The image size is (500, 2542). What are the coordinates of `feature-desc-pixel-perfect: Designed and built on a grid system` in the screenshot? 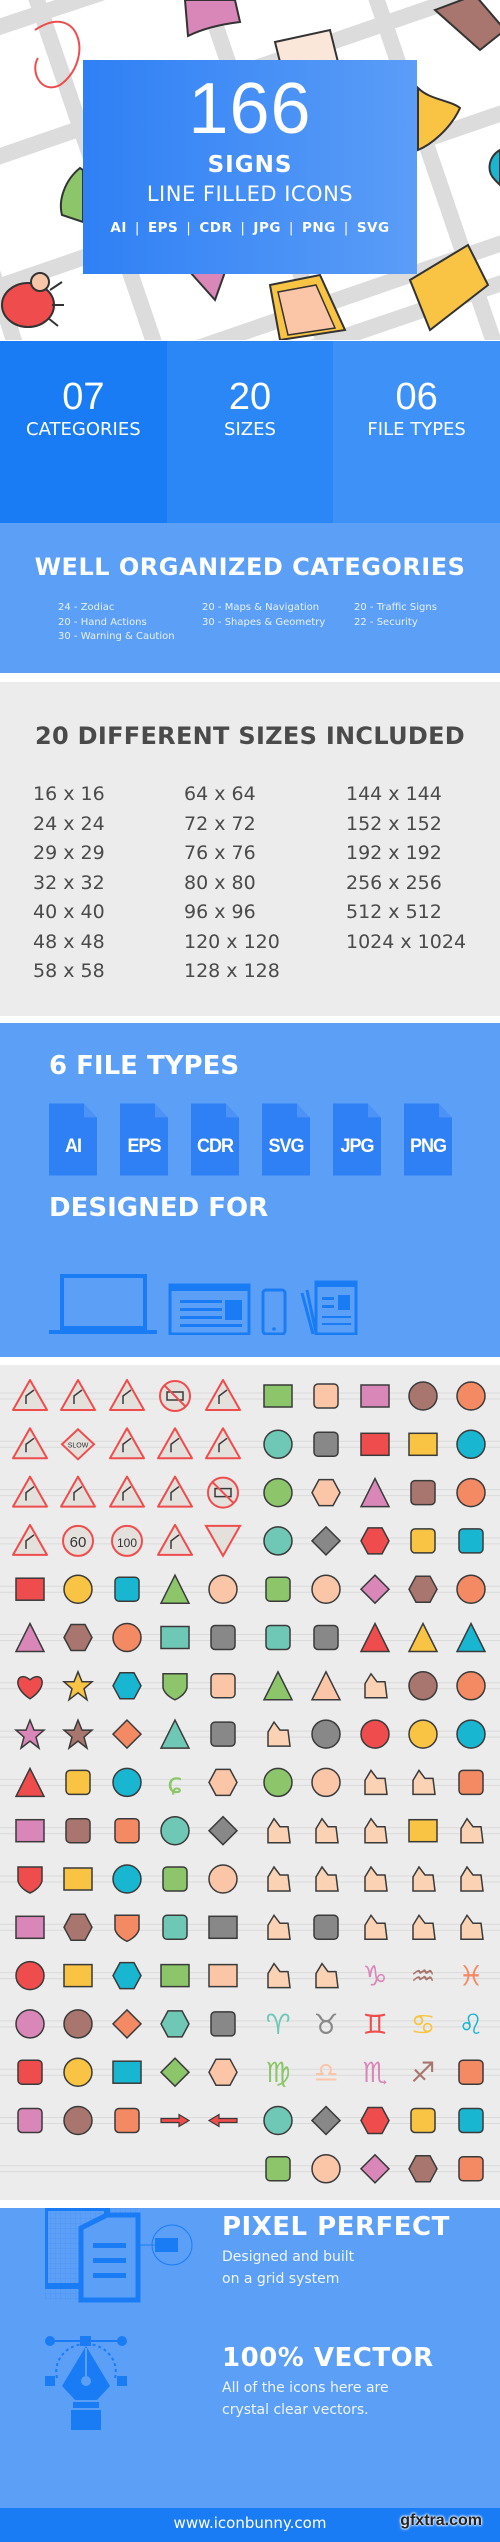 It's located at (288, 2268).